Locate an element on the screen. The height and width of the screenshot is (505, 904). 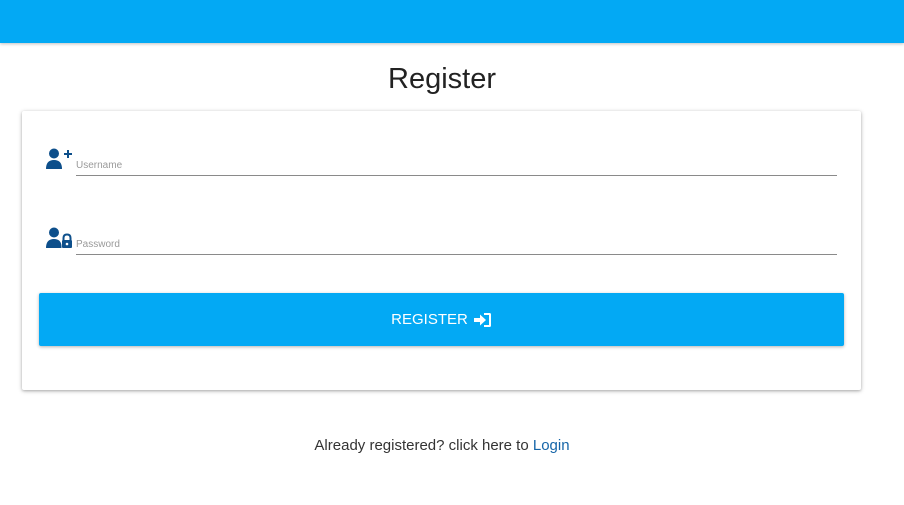
password-input is located at coordinates (456, 244).